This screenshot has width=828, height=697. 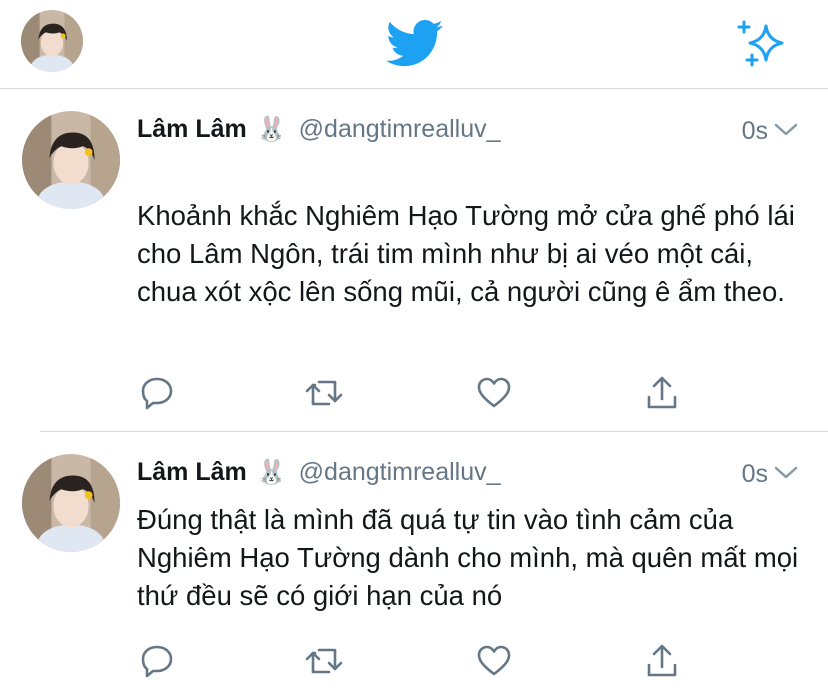 I want to click on twitter-bird-icon, so click(x=415, y=44).